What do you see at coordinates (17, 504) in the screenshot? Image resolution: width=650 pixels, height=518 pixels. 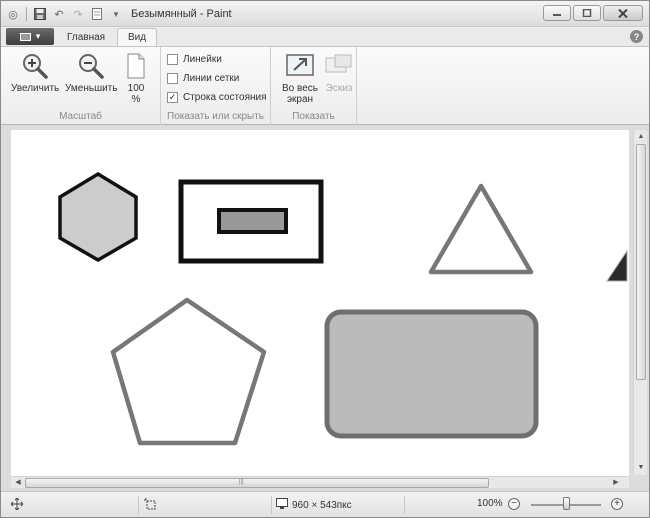 I see `cursor-position-icon` at bounding box center [17, 504].